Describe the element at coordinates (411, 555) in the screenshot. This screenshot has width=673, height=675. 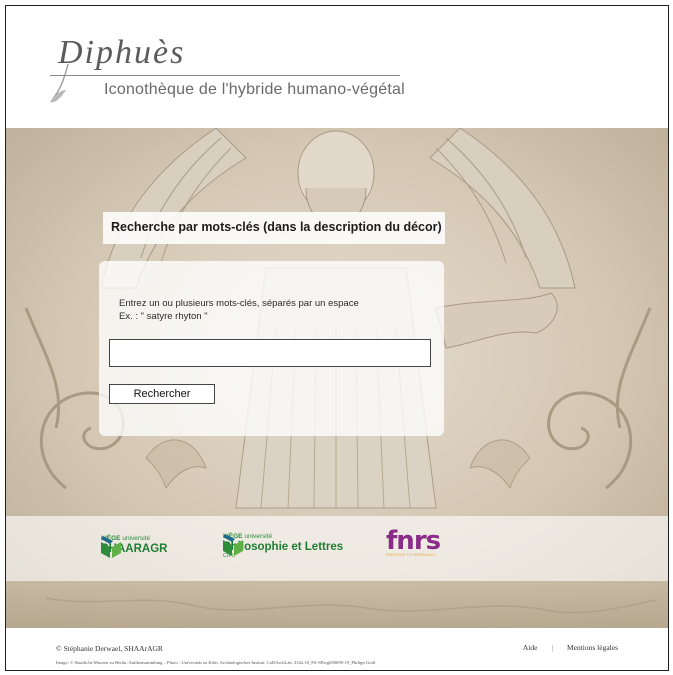
I see `fnrs-tagline: FREEDOM TO RESEARCH` at that location.